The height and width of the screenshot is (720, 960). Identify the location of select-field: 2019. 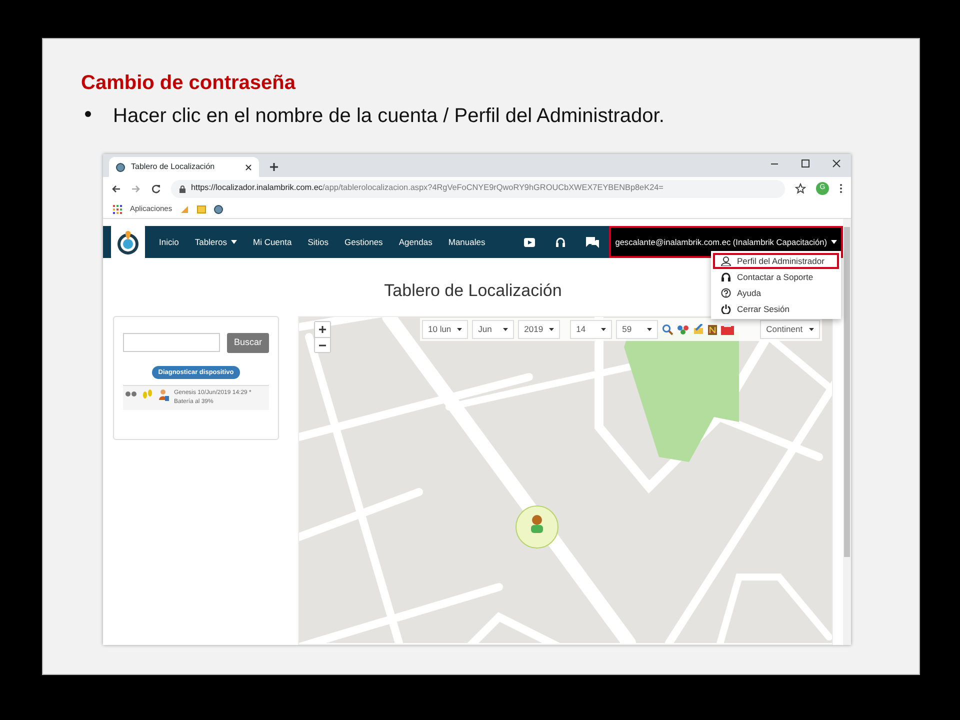
(539, 329).